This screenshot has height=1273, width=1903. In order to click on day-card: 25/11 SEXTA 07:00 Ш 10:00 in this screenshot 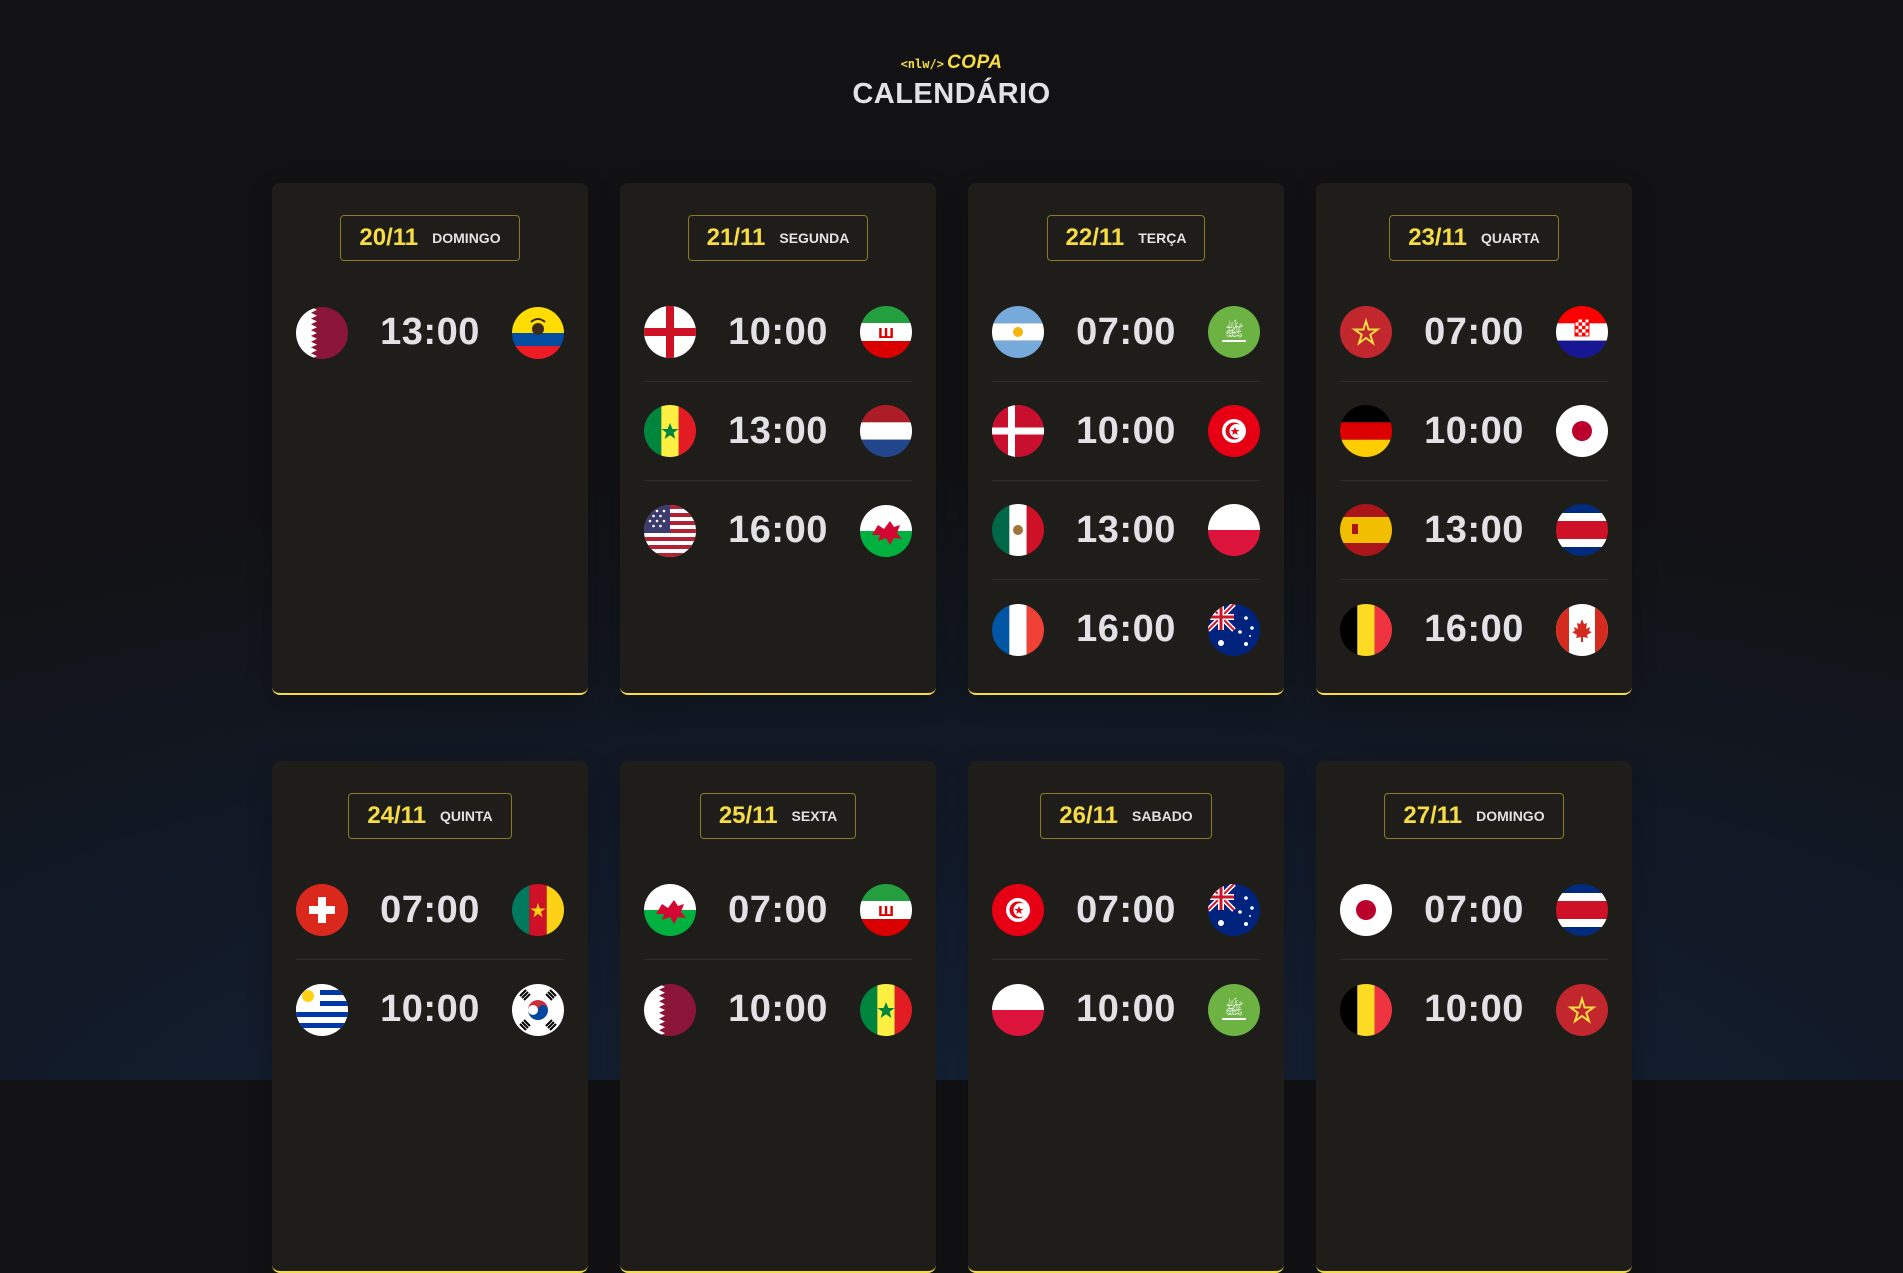, I will do `click(778, 1017)`.